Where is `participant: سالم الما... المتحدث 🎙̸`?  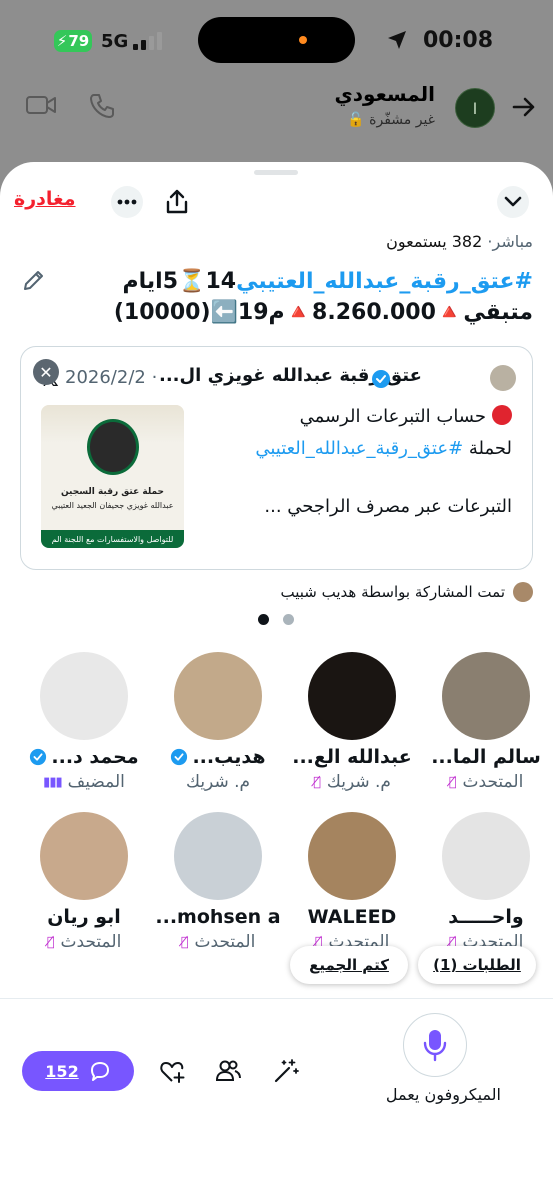 participant: سالم الما... المتحدث 🎙̸ is located at coordinates (486, 722).